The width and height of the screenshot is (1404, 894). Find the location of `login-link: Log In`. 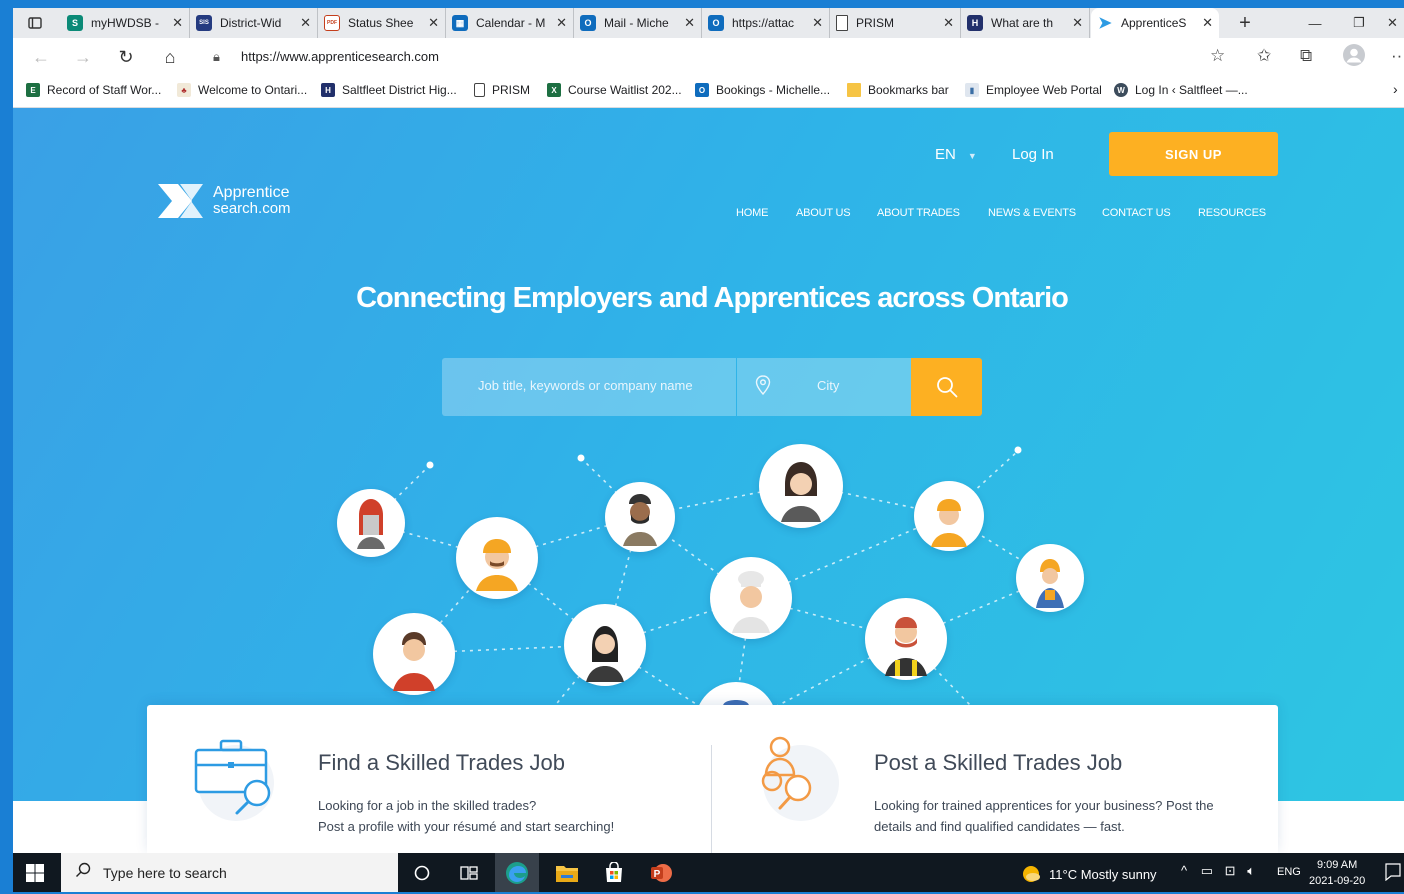

login-link: Log In is located at coordinates (1033, 154).